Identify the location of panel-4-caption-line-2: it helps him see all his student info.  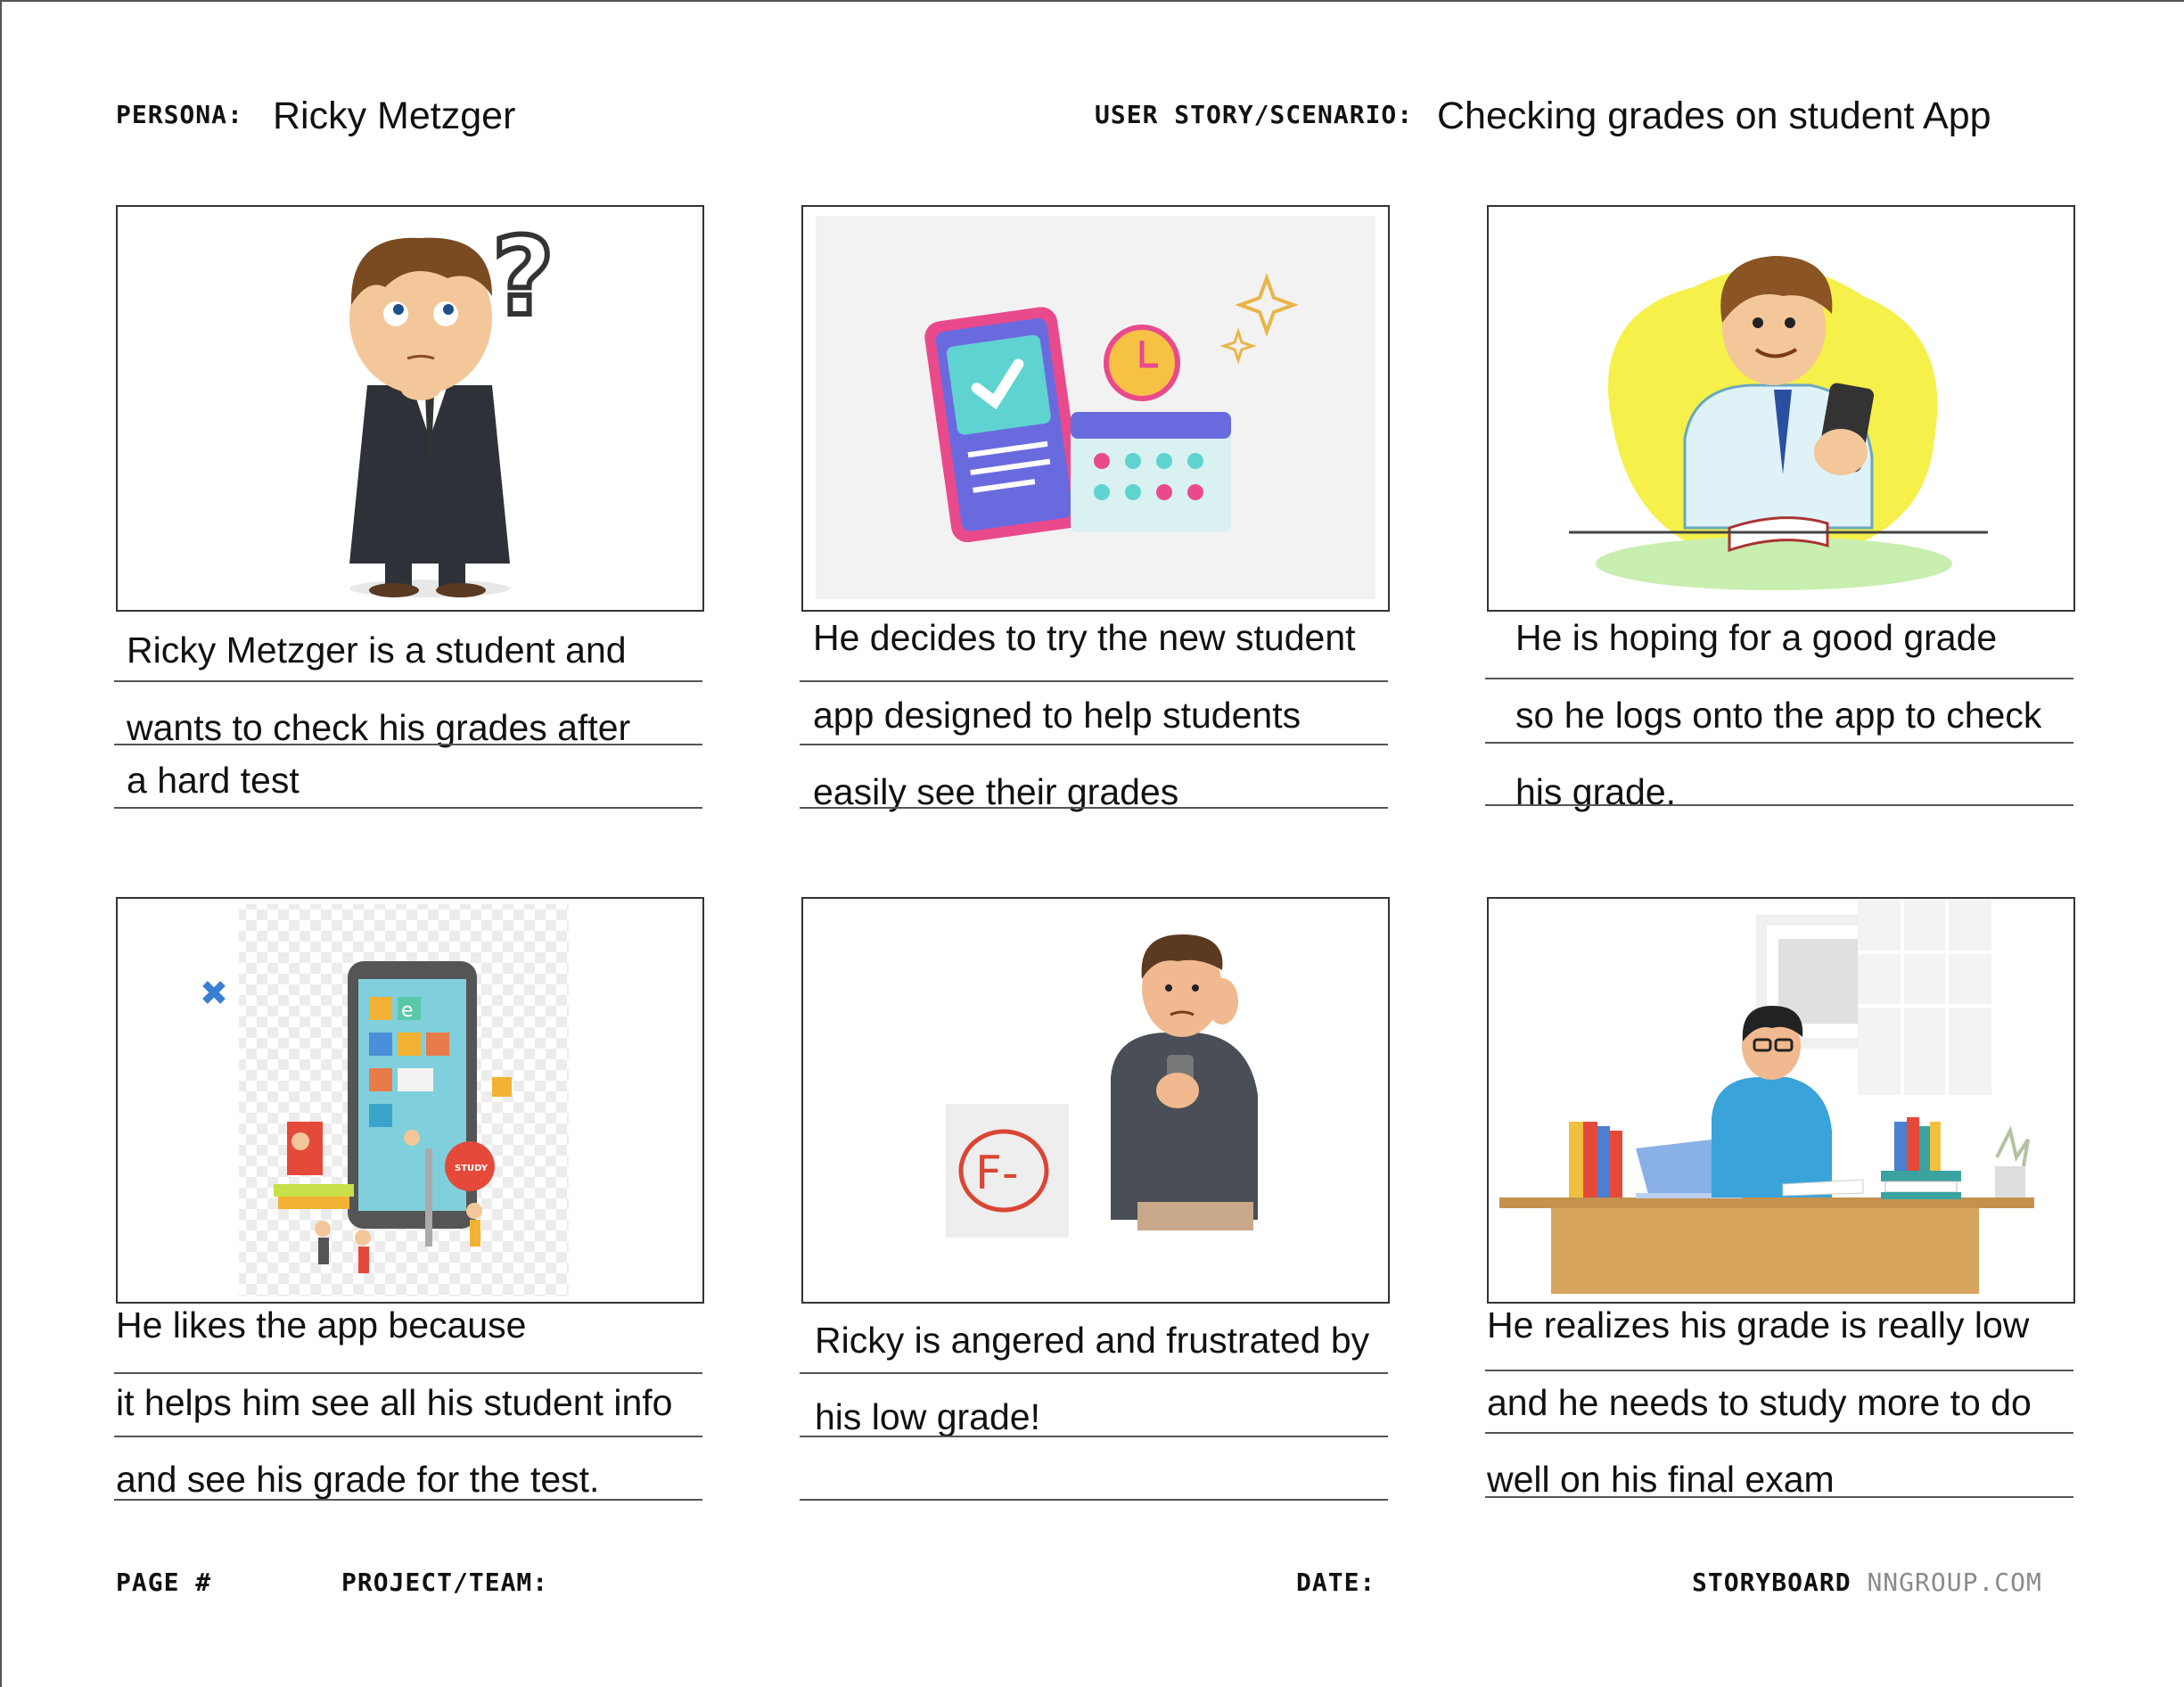
(394, 1403).